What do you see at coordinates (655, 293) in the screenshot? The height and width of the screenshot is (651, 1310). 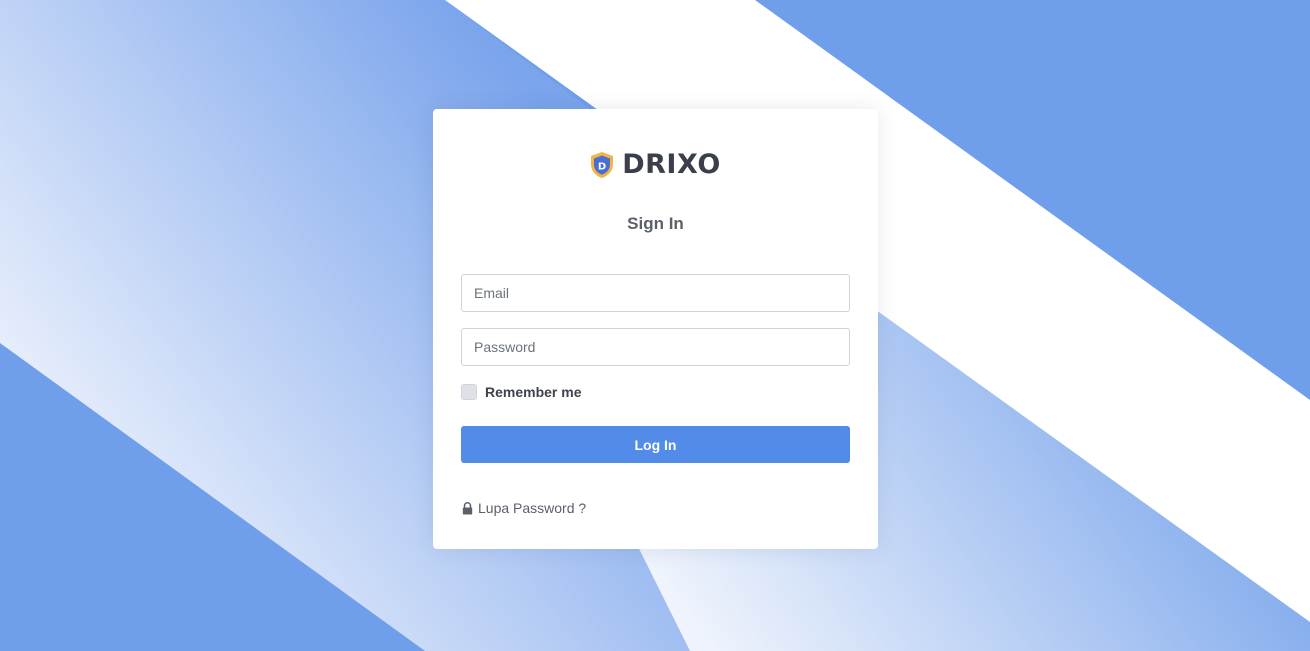 I see `email-field` at bounding box center [655, 293].